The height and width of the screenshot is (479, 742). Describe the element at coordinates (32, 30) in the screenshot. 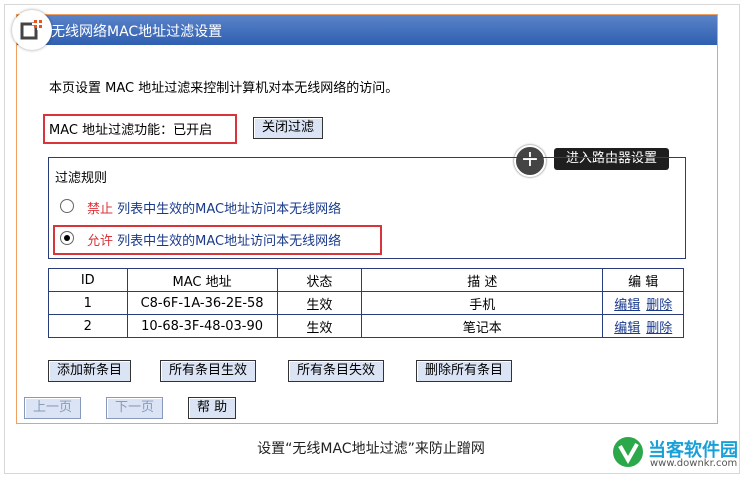

I see `router-logo-icon` at that location.